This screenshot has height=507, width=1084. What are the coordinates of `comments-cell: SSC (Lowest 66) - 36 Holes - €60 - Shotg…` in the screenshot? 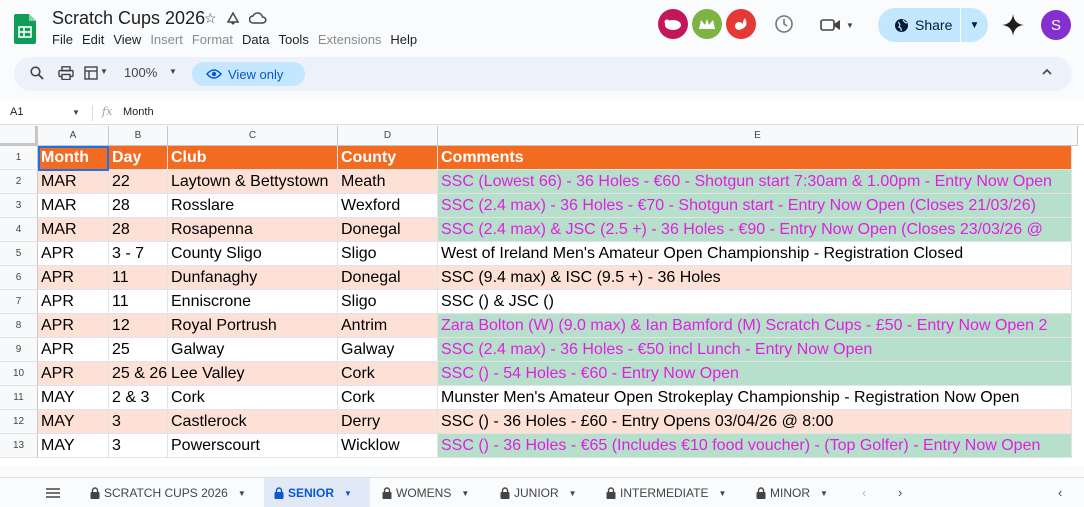 It's located at (755, 182).